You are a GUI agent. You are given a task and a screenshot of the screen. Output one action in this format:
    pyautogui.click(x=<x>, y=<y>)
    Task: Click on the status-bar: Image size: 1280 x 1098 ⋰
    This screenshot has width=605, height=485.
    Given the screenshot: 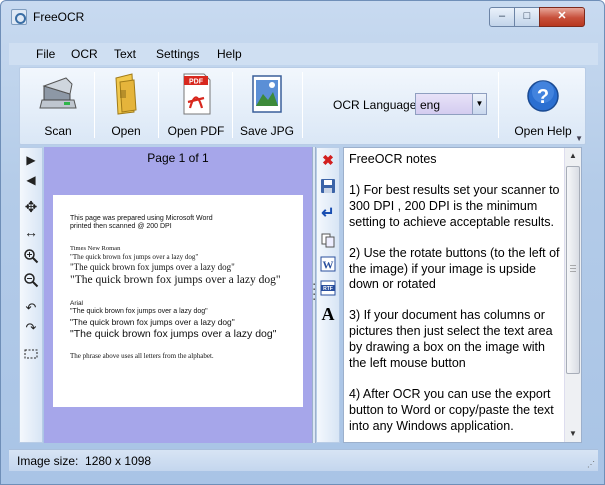 What is the action you would take?
    pyautogui.click(x=303, y=460)
    